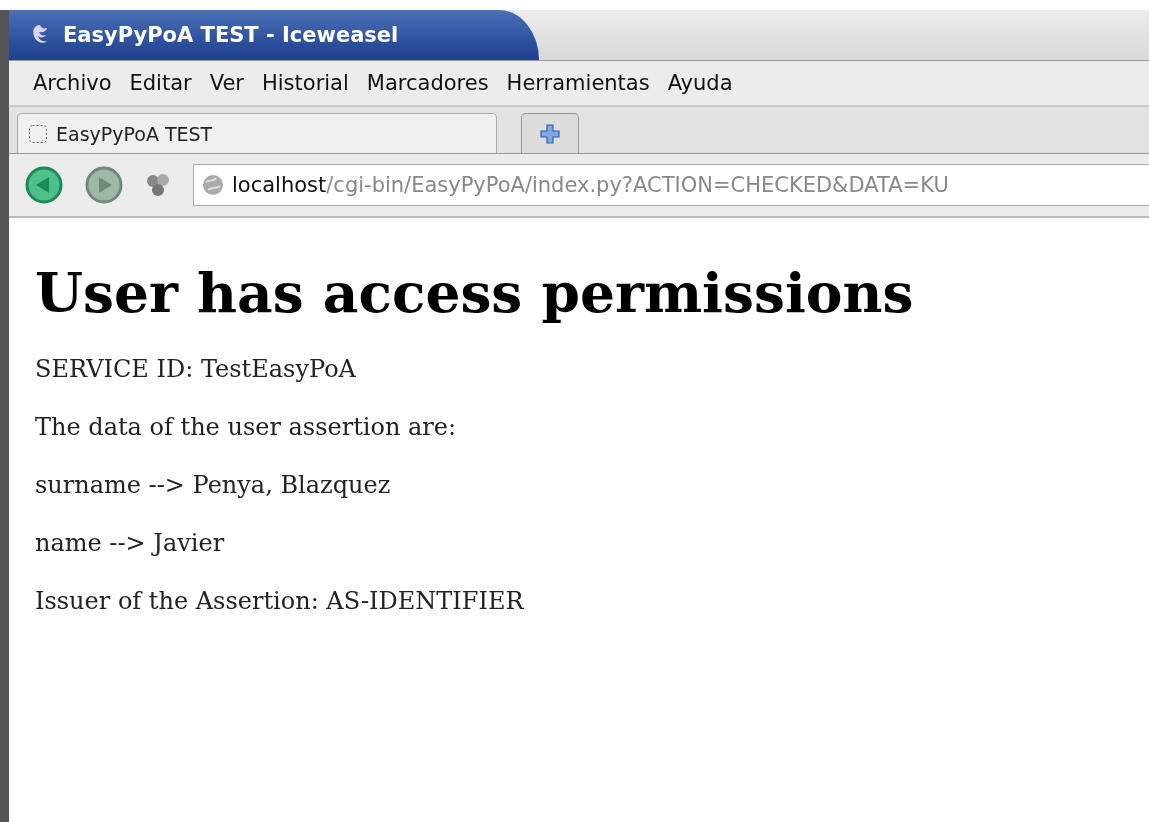 The height and width of the screenshot is (822, 1149). Describe the element at coordinates (226, 83) in the screenshot. I see `menu-item: Ver` at that location.